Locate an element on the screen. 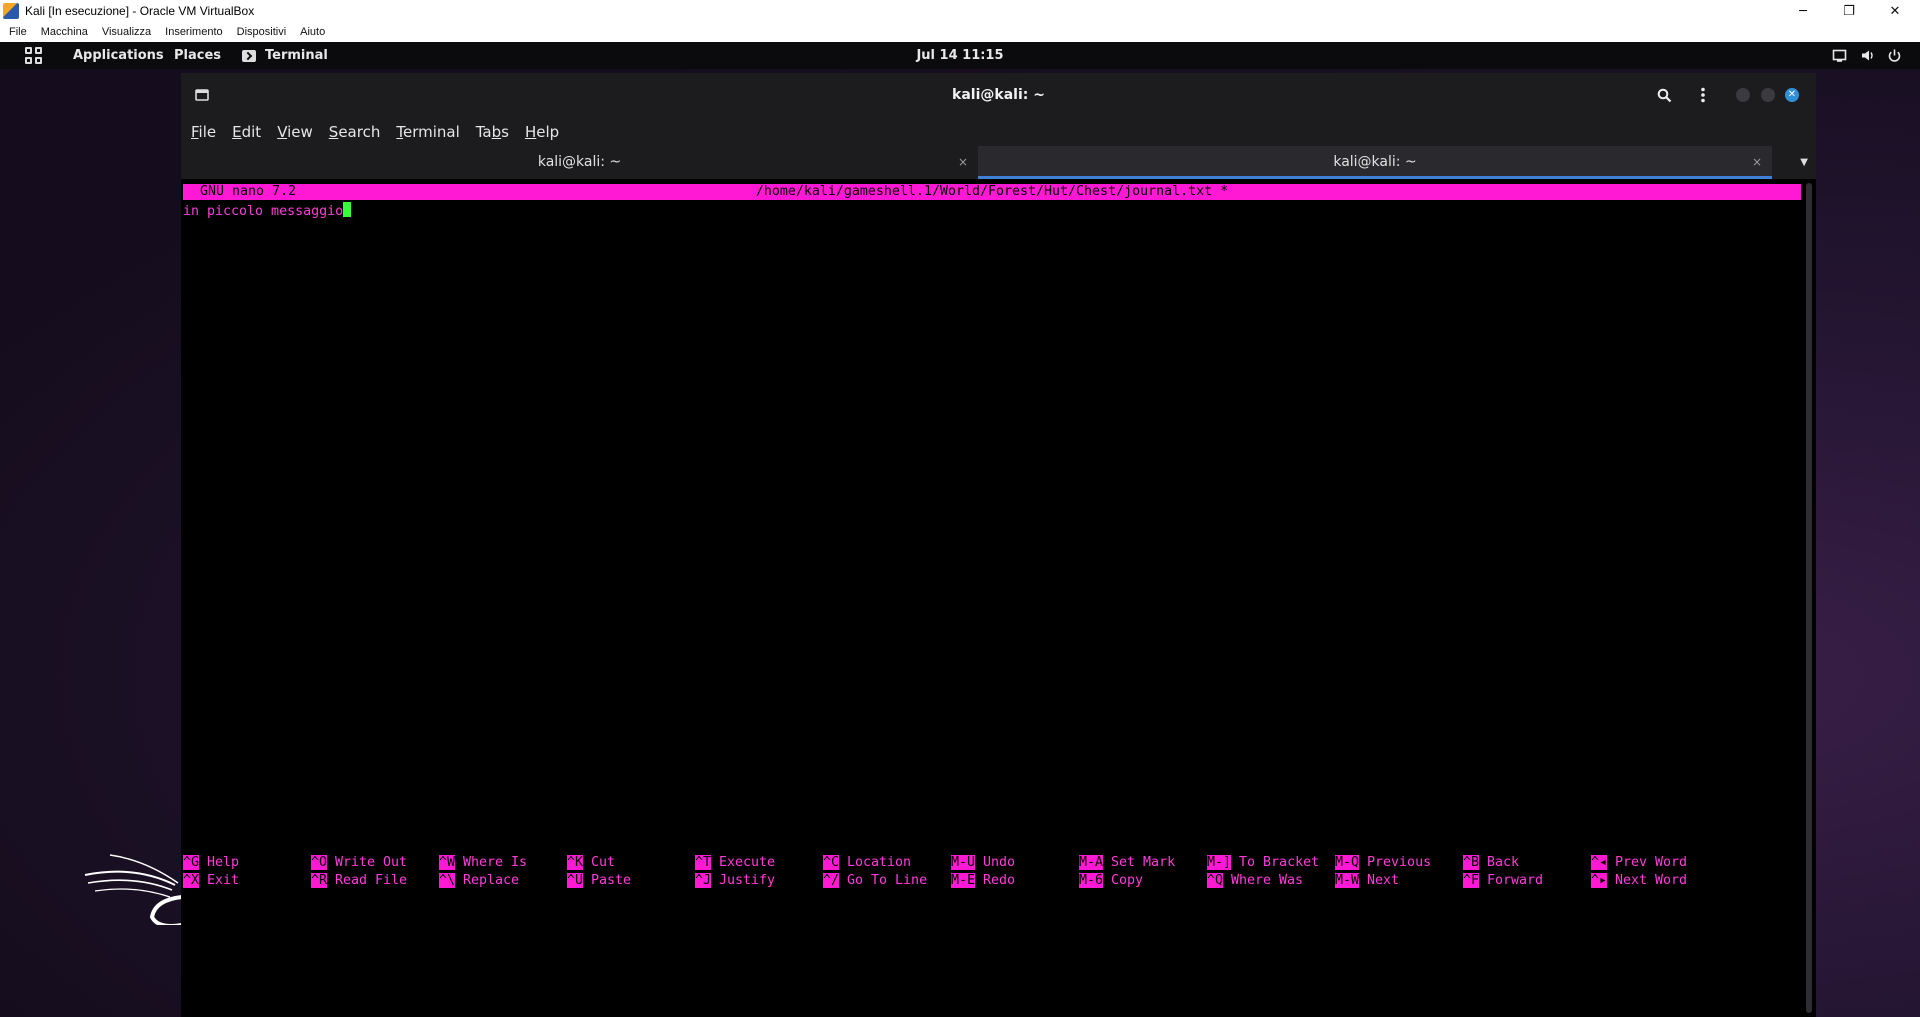  search-button is located at coordinates (1664, 95).